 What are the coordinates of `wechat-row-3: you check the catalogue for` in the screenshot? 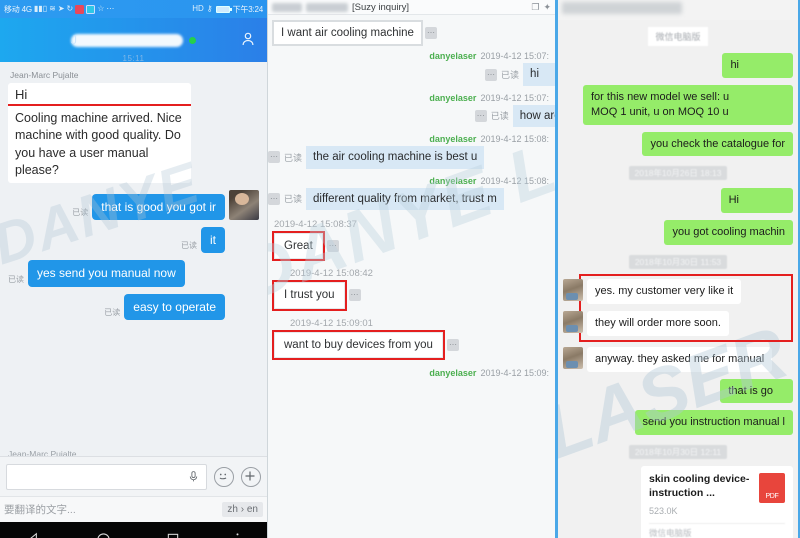 It's located at (678, 144).